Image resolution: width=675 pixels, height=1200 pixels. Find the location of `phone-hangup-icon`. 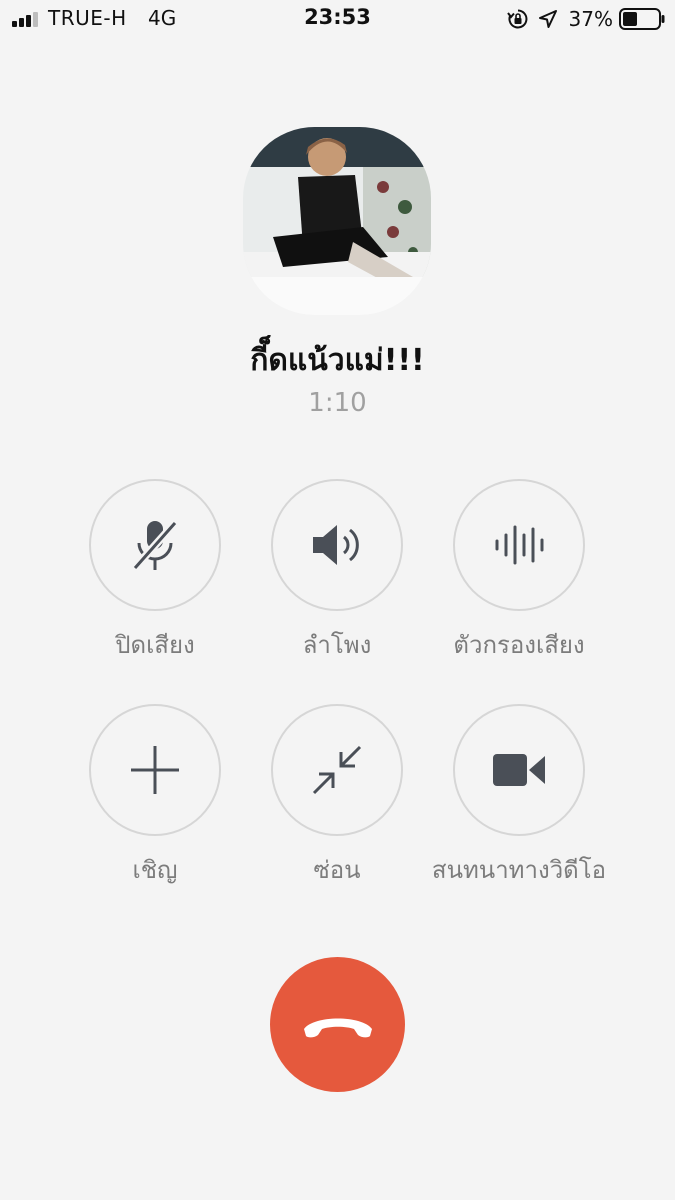

phone-hangup-icon is located at coordinates (337, 1027).